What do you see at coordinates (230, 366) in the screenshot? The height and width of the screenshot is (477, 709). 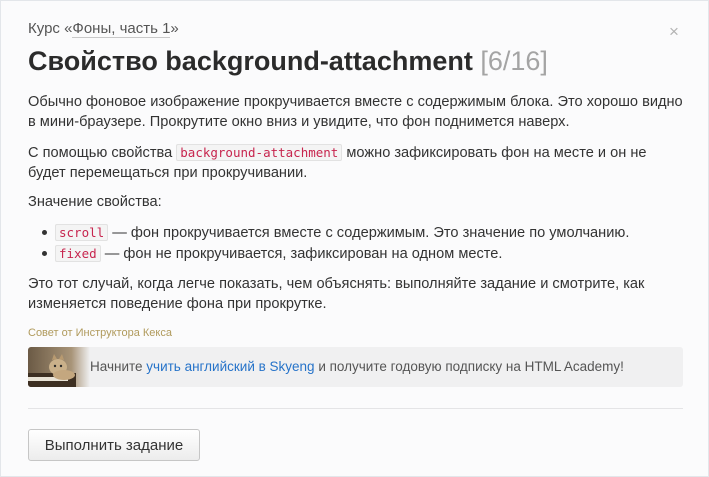 I see `promo-link: учить английский в Skyeng` at bounding box center [230, 366].